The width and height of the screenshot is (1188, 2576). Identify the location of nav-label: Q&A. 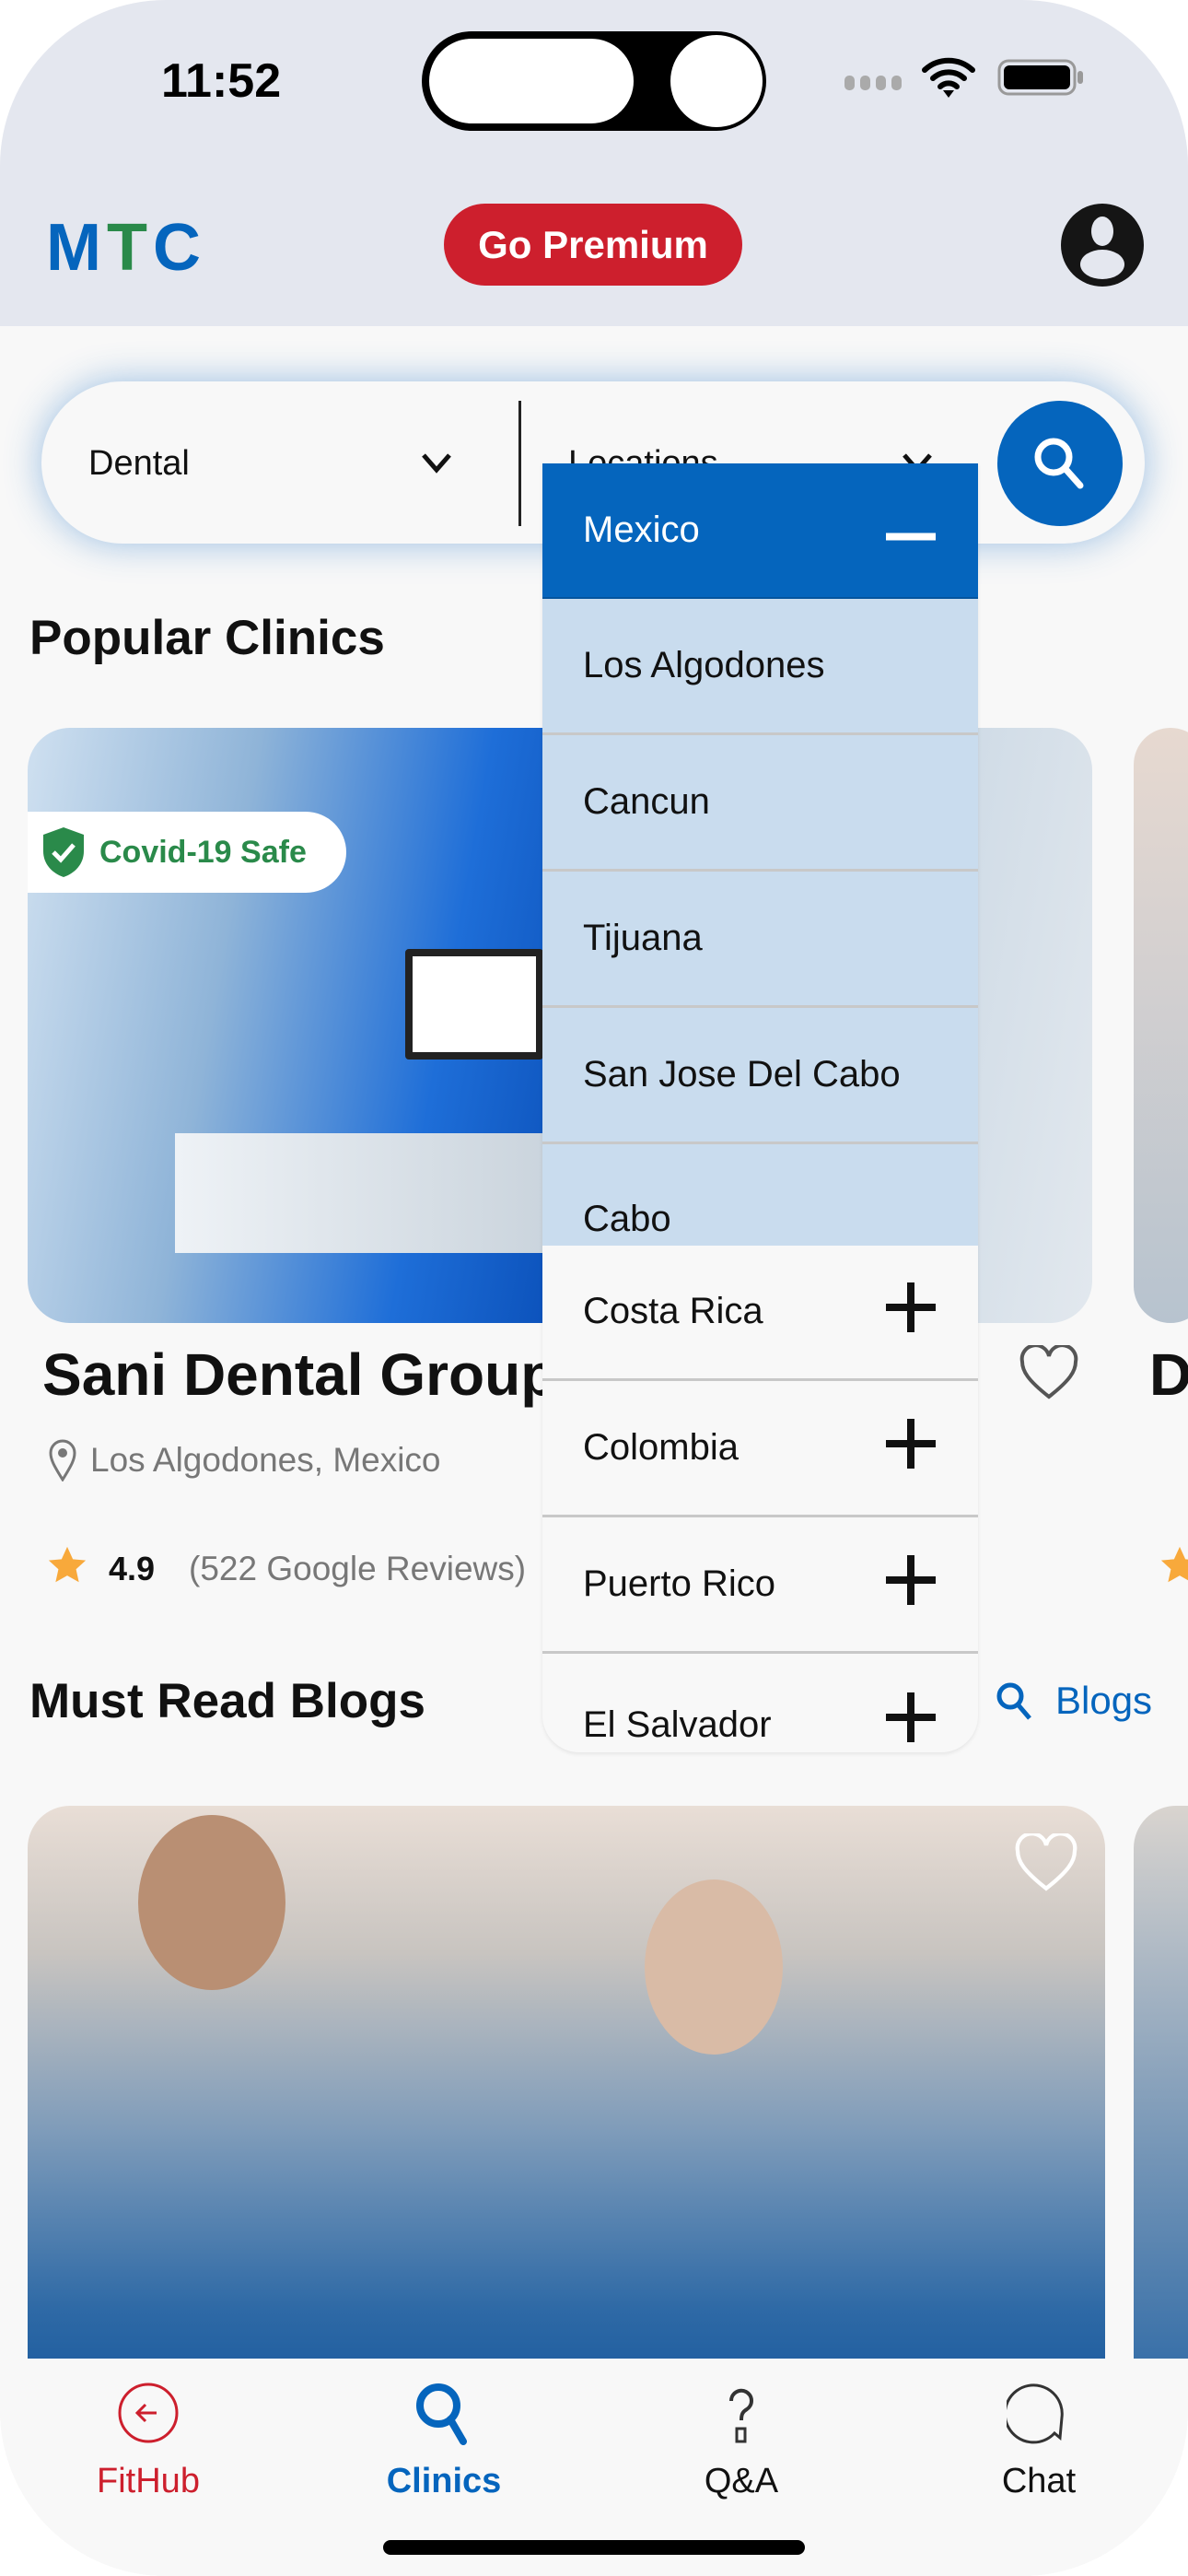
(741, 2481).